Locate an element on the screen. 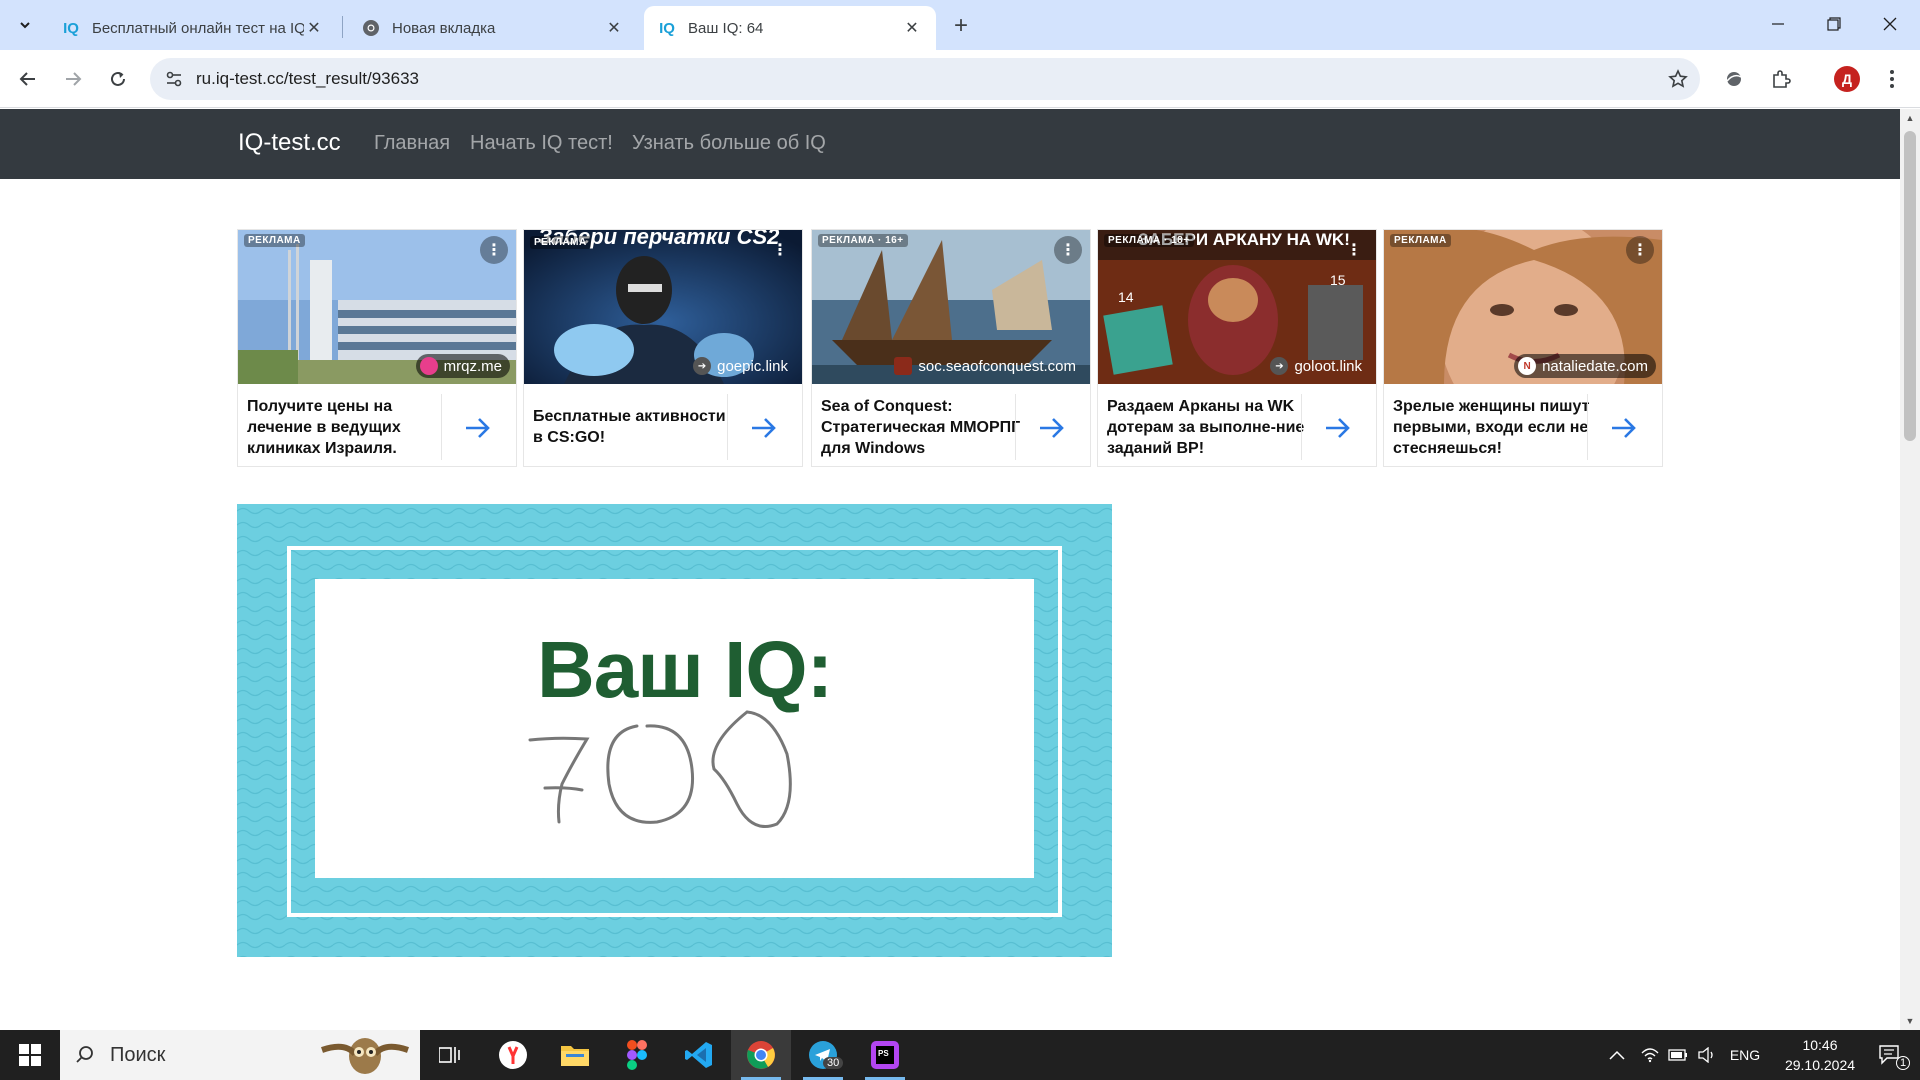 This screenshot has width=1920, height=1080. volume-icon is located at coordinates (1707, 1055).